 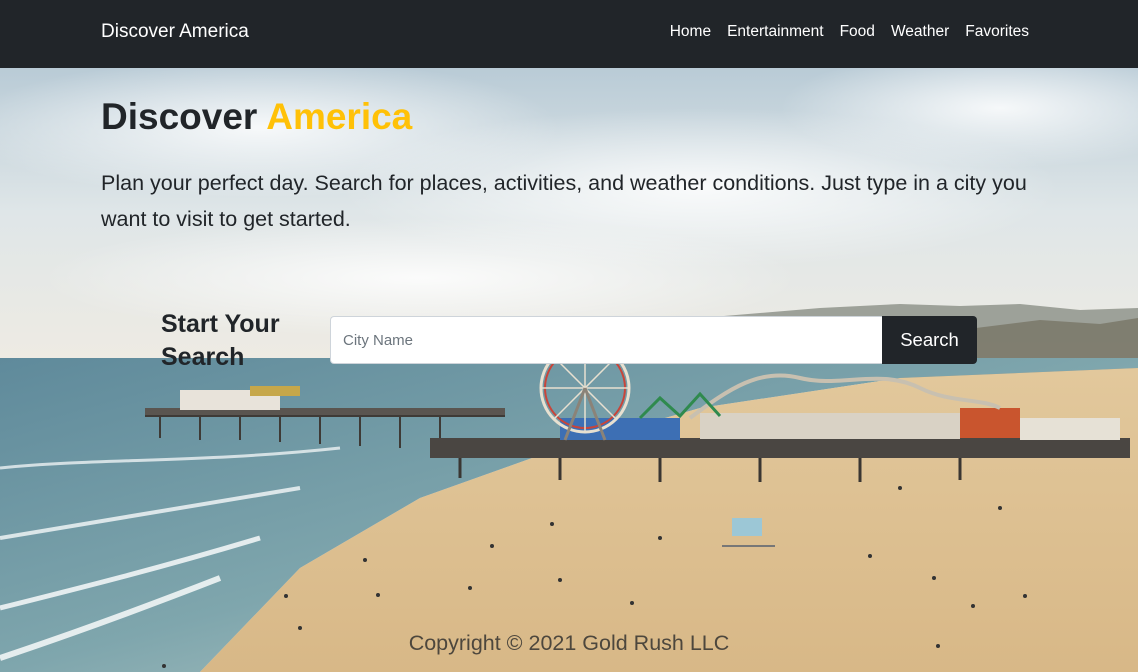 I want to click on page-title: Discover America, so click(x=256, y=117).